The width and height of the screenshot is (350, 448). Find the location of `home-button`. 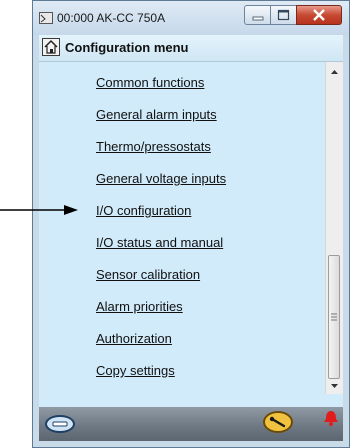

home-button is located at coordinates (51, 47).